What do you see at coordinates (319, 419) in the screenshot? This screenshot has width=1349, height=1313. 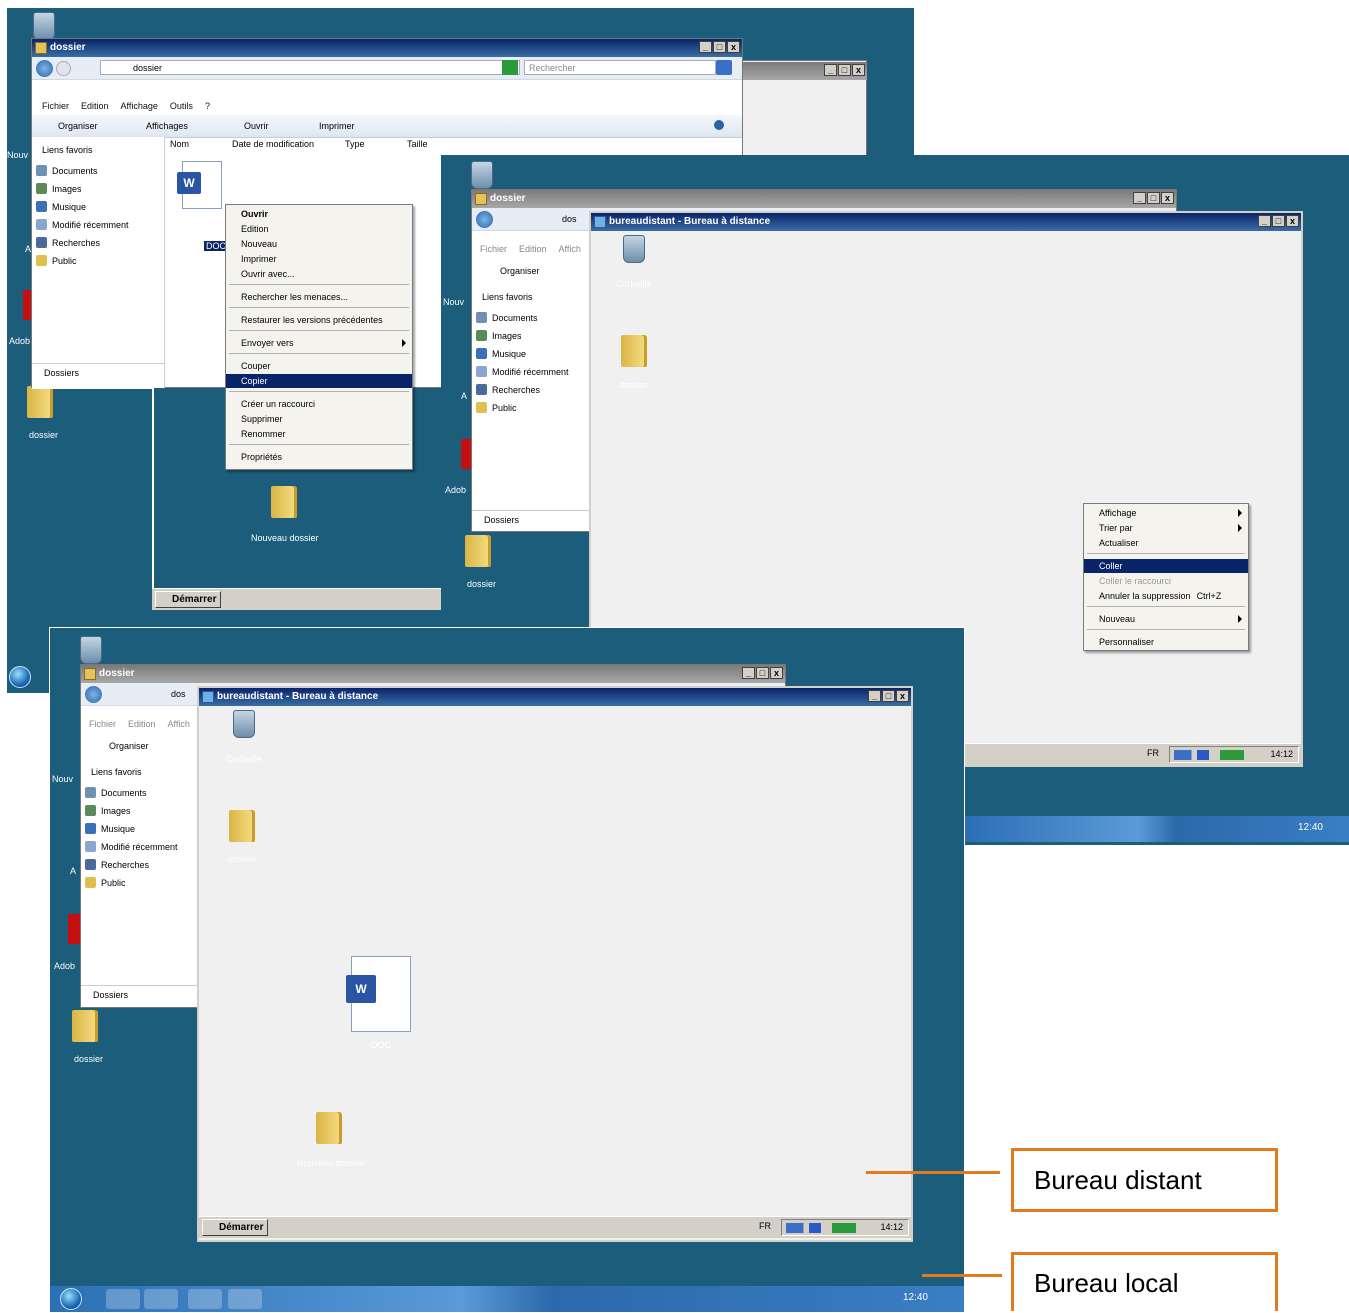 I see `ctx-delete: Supprimer` at bounding box center [319, 419].